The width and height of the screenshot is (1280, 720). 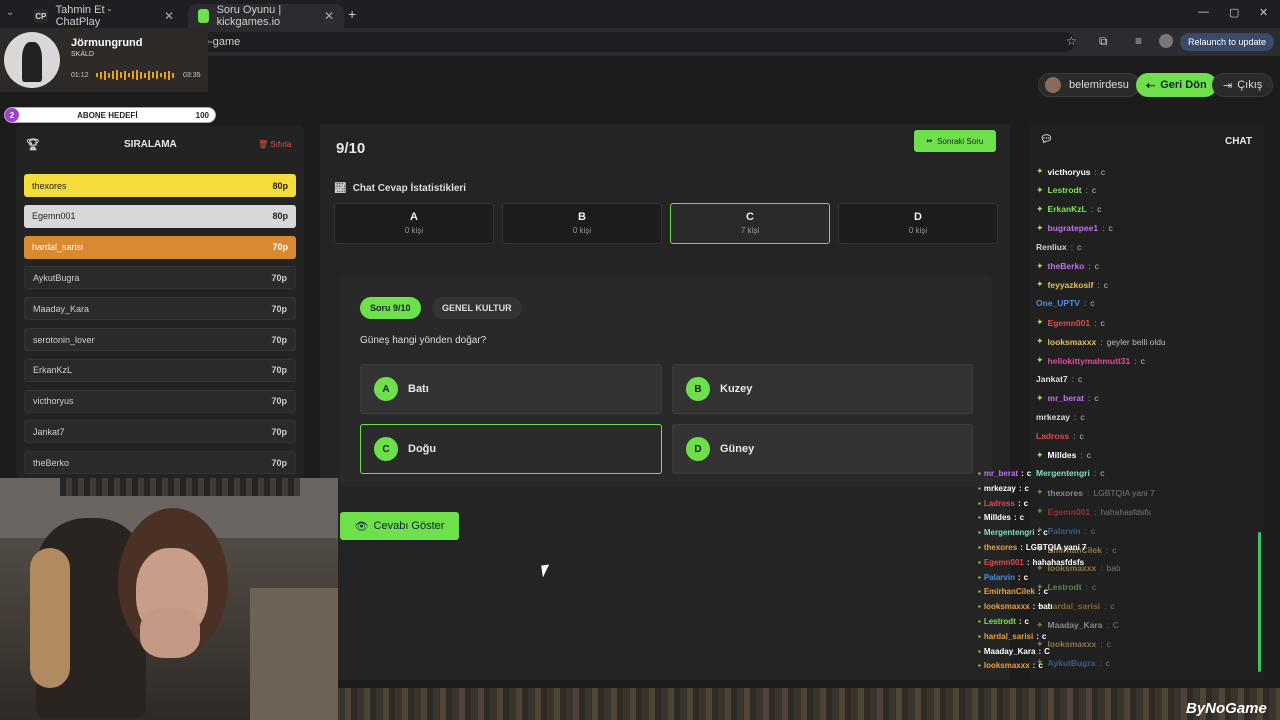 I want to click on leaderboard-row: ErkanKzL 70p, so click(x=160, y=370).